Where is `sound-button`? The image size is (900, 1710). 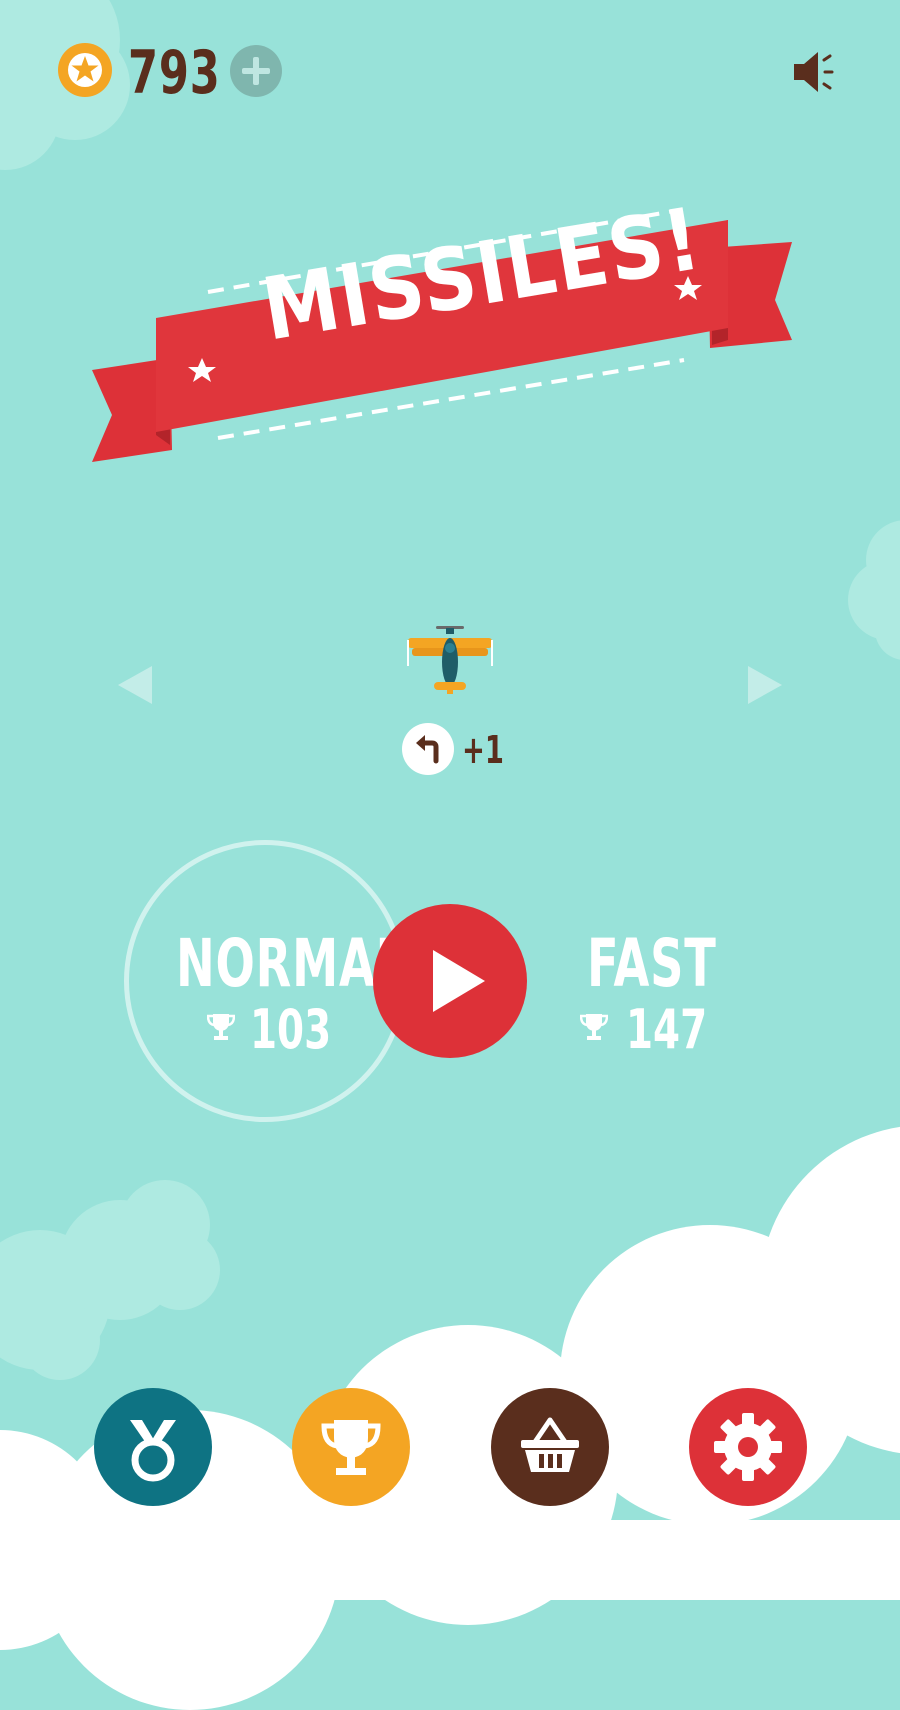
sound-button is located at coordinates (816, 72).